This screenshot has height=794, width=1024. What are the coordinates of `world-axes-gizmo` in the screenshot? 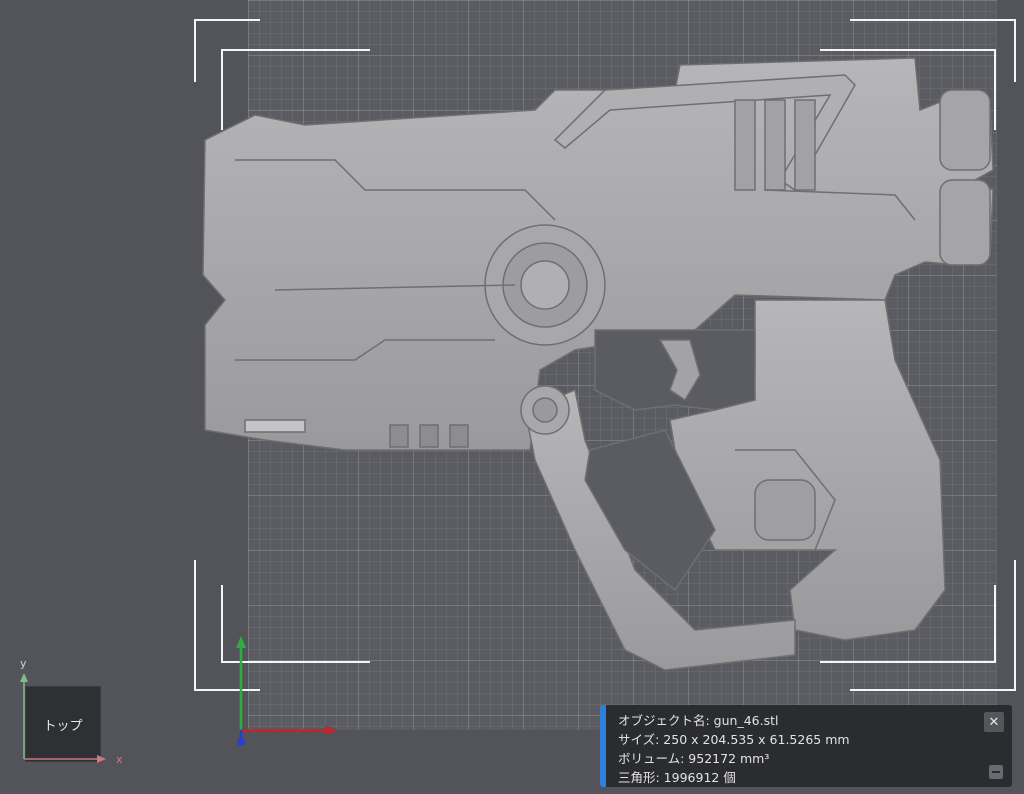 It's located at (286, 691).